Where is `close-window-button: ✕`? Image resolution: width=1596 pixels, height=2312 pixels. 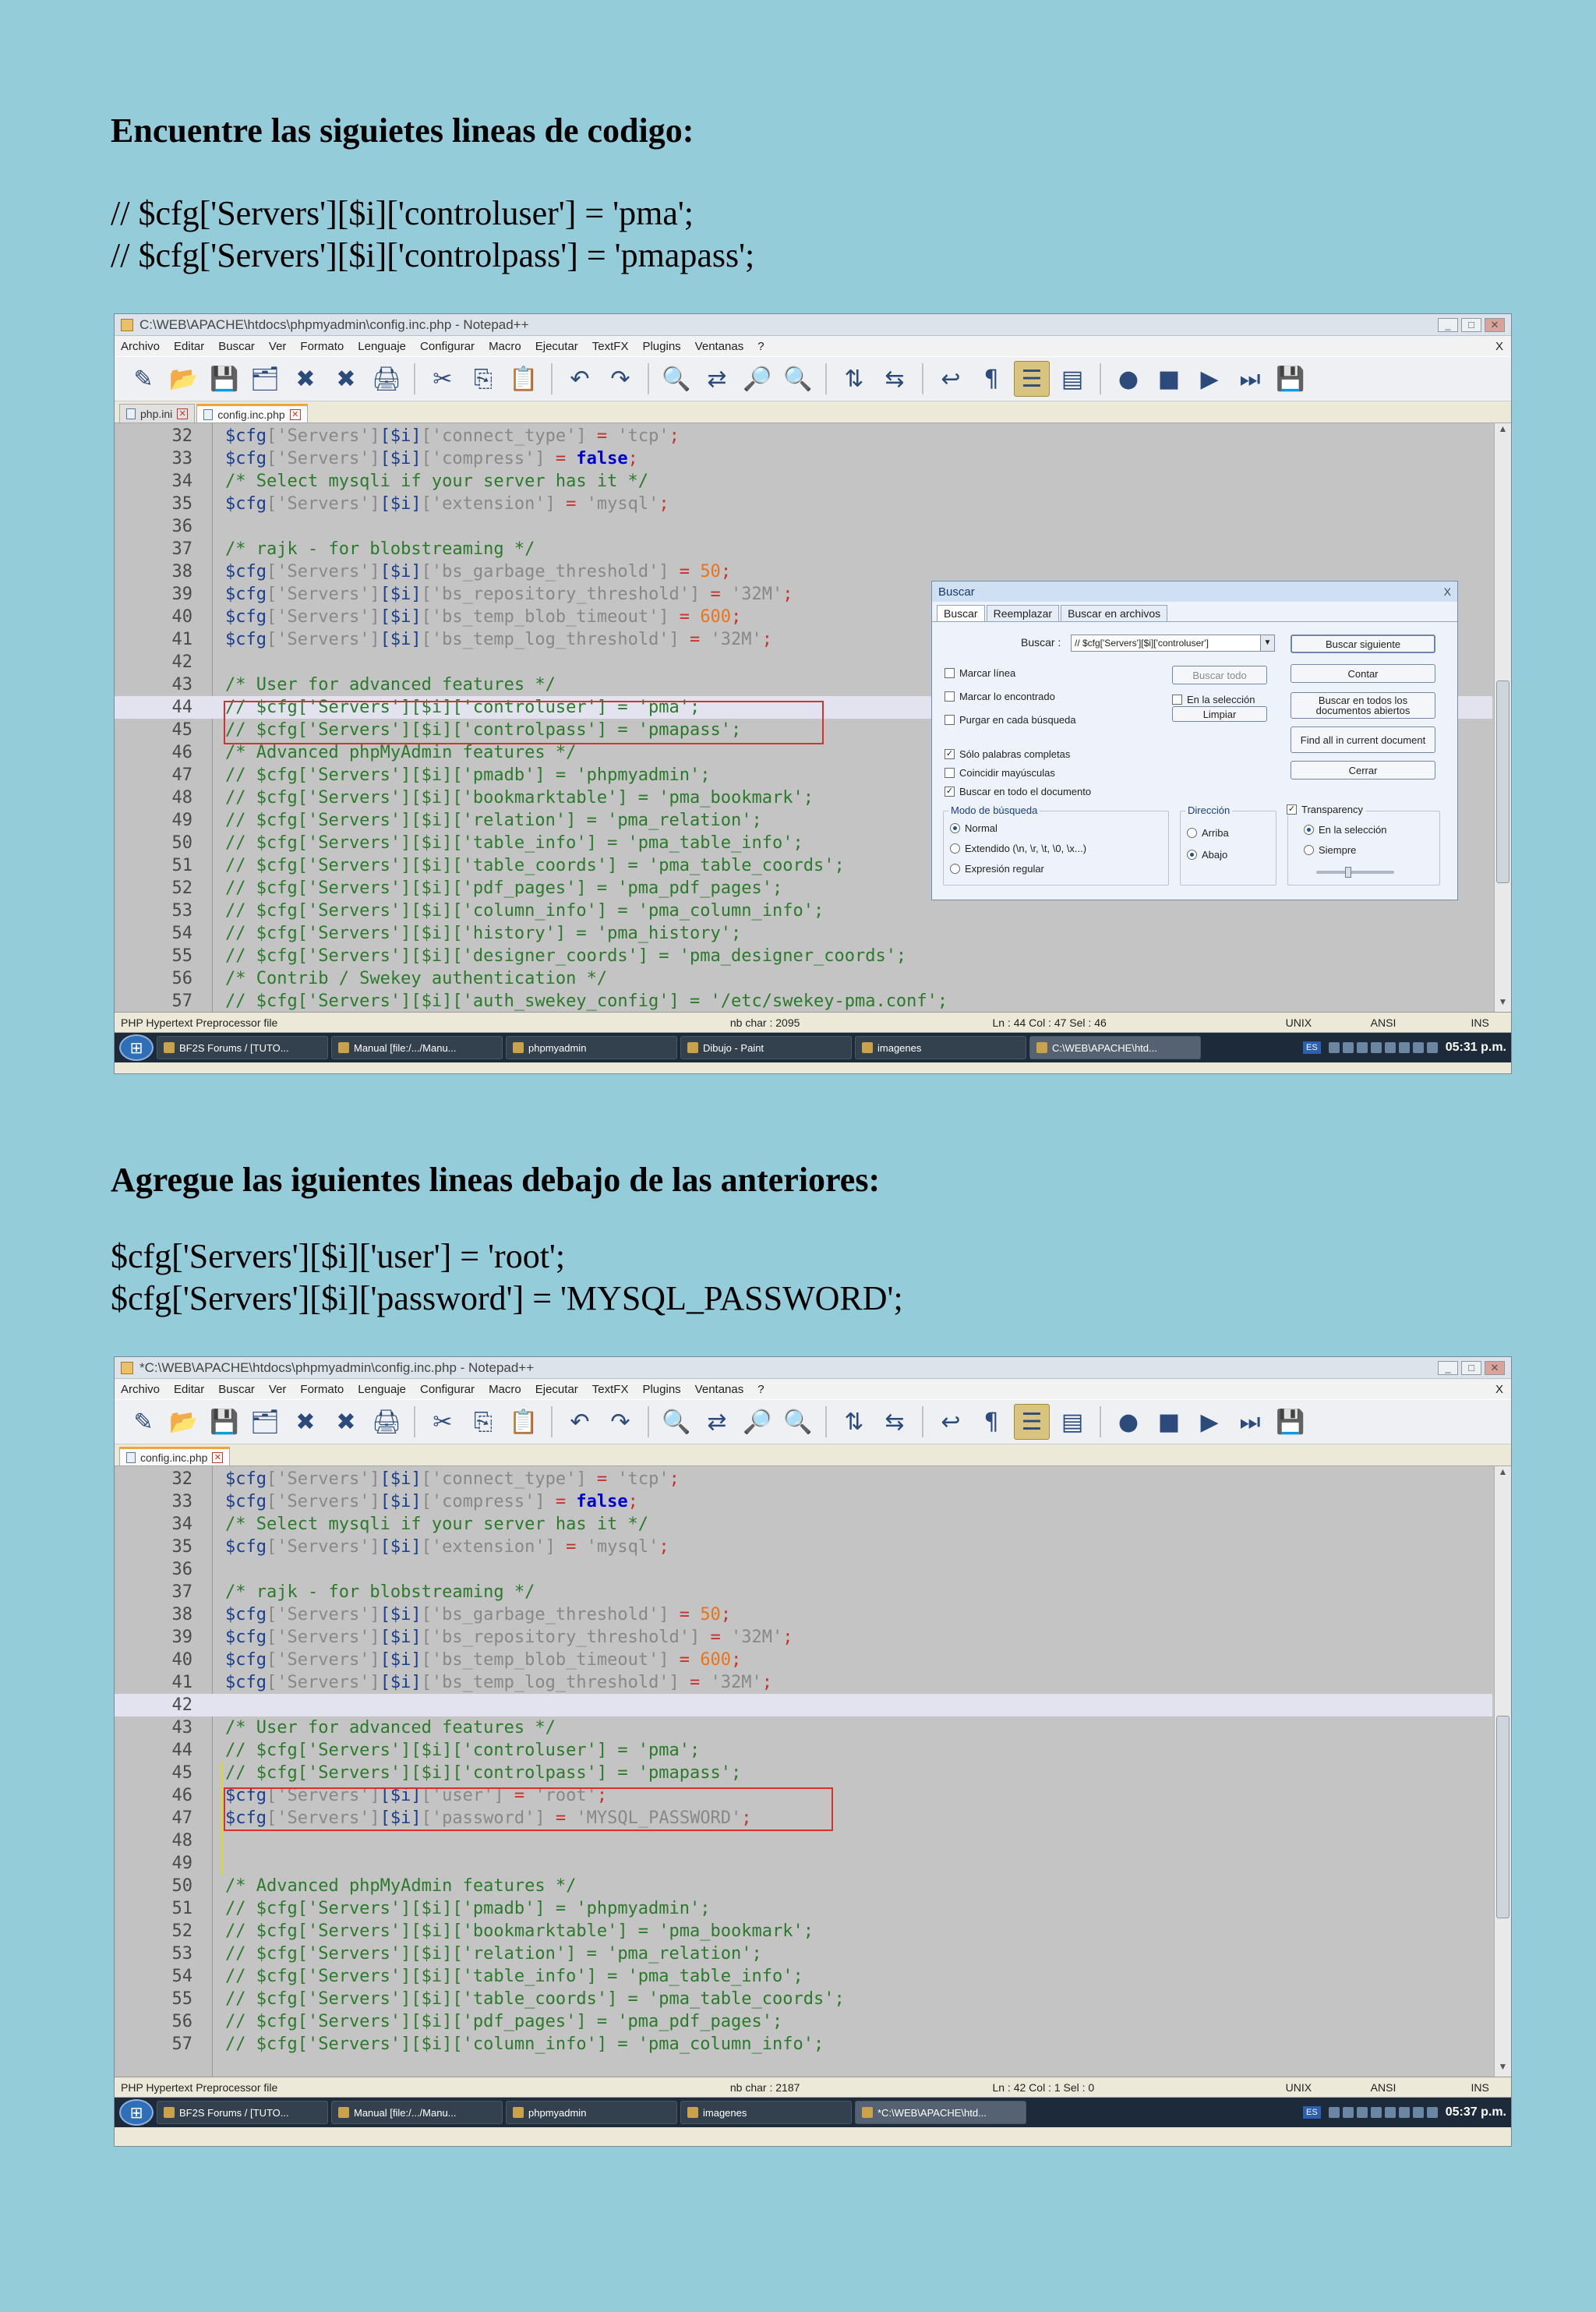 close-window-button: ✕ is located at coordinates (1495, 324).